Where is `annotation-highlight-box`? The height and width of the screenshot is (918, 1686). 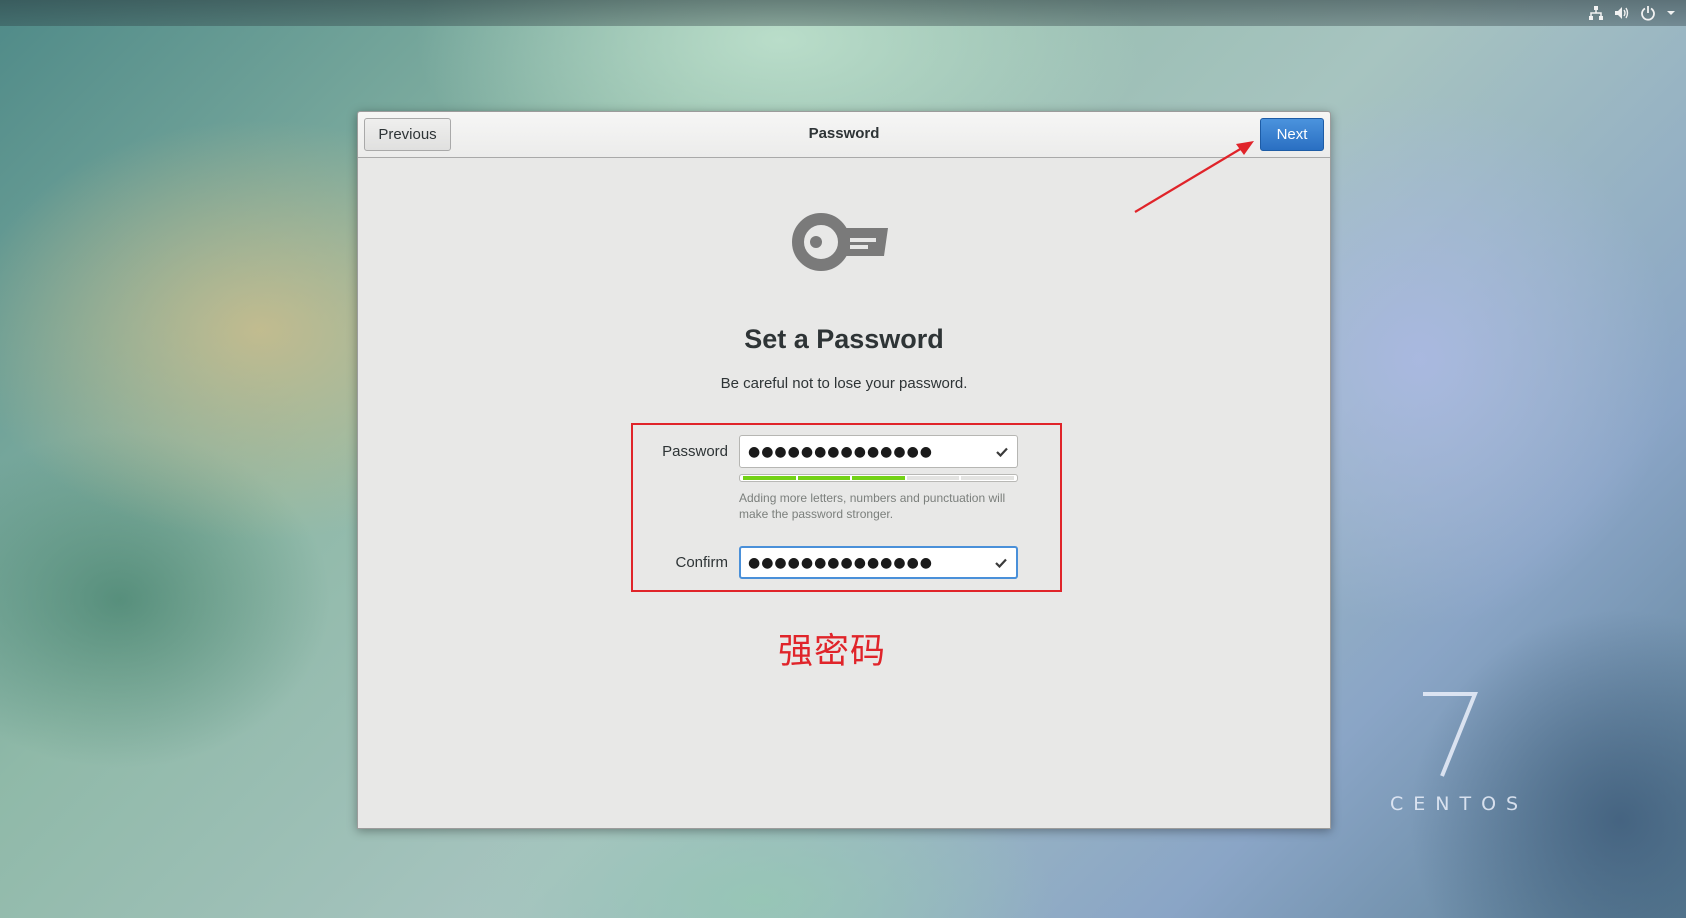 annotation-highlight-box is located at coordinates (846, 507).